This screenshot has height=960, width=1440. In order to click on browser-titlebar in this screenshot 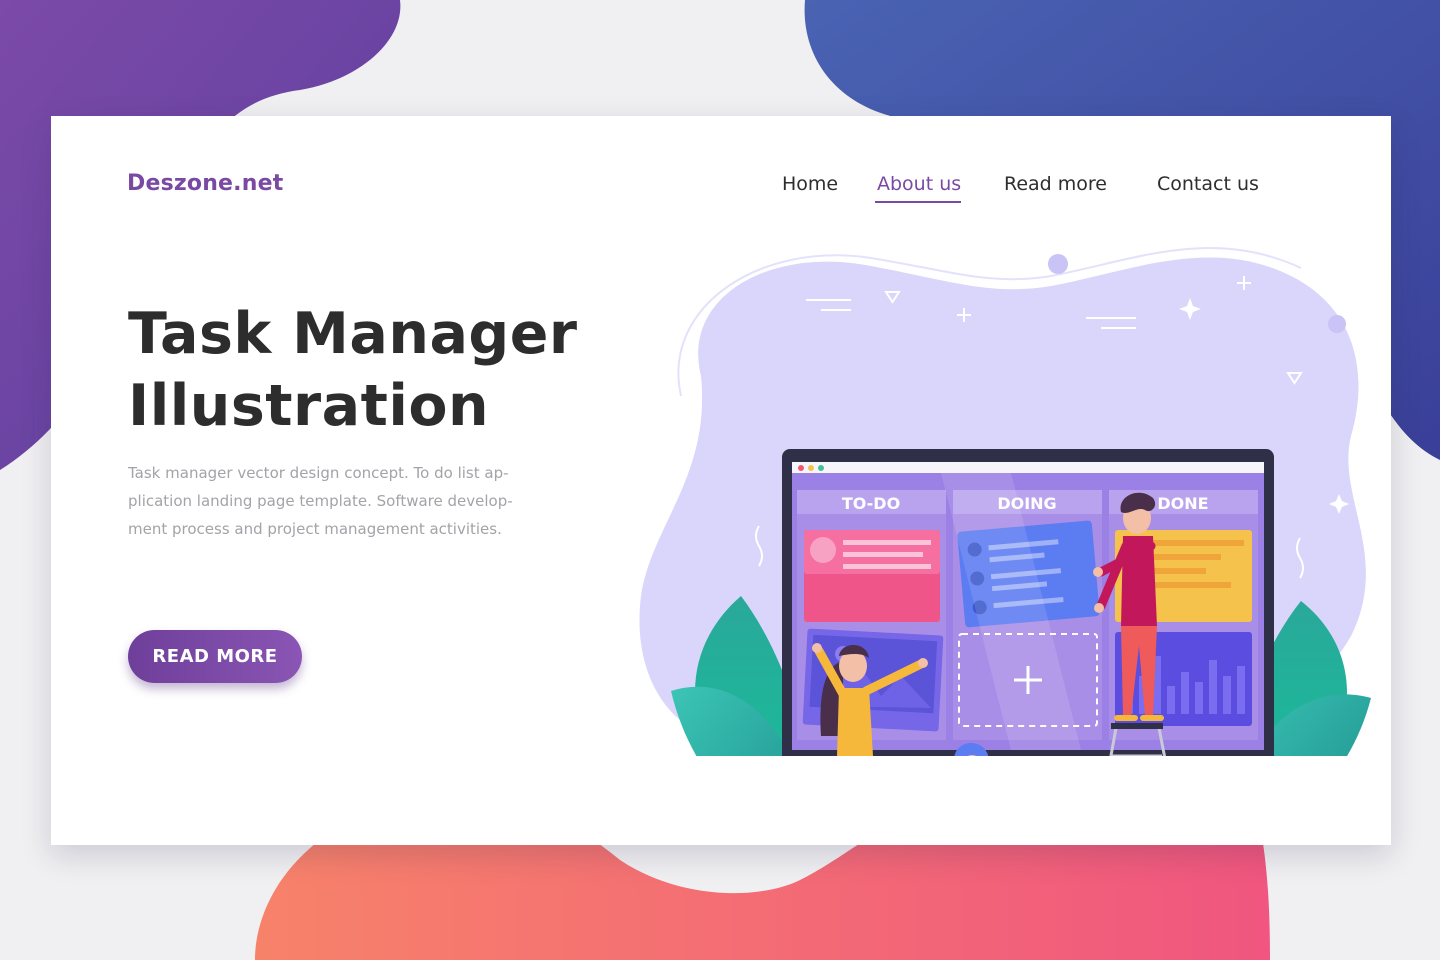, I will do `click(1028, 467)`.